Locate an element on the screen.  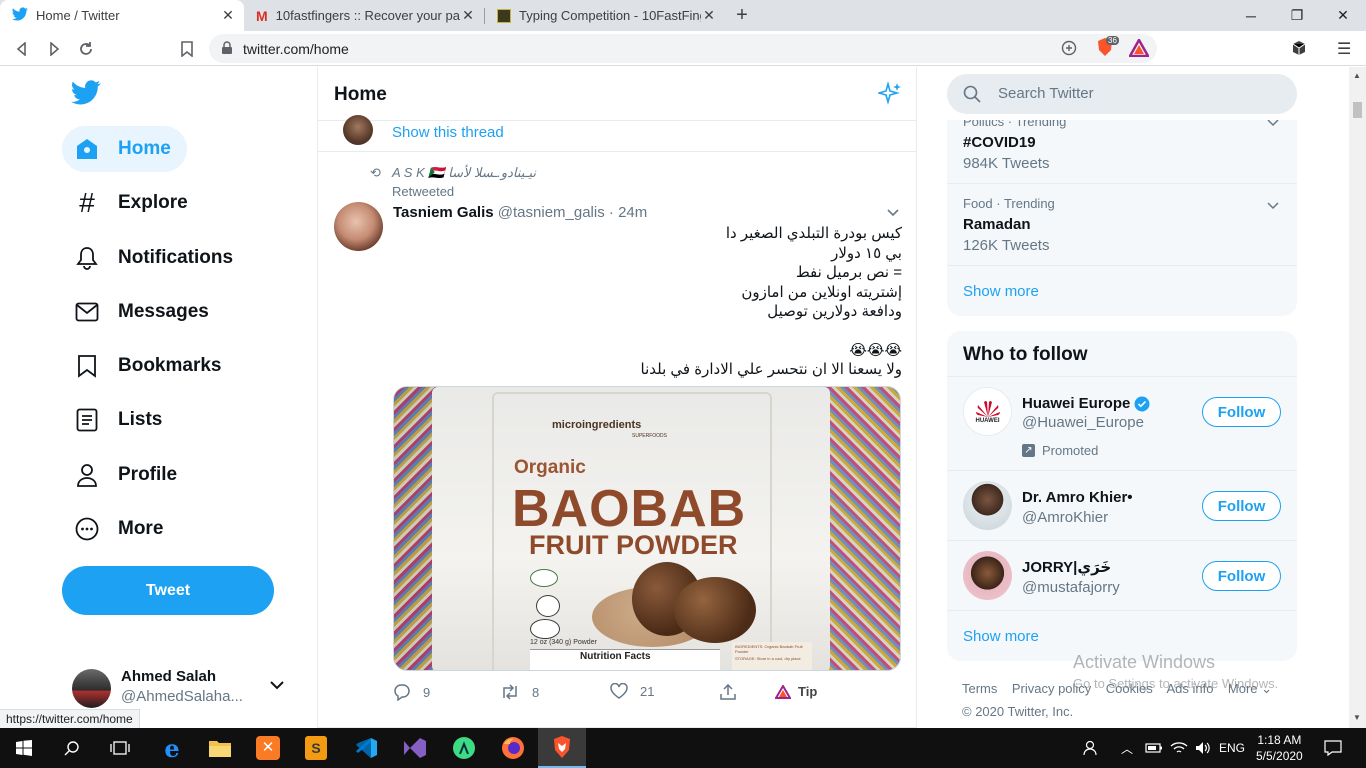
people-icon is located at coordinates (1092, 748).